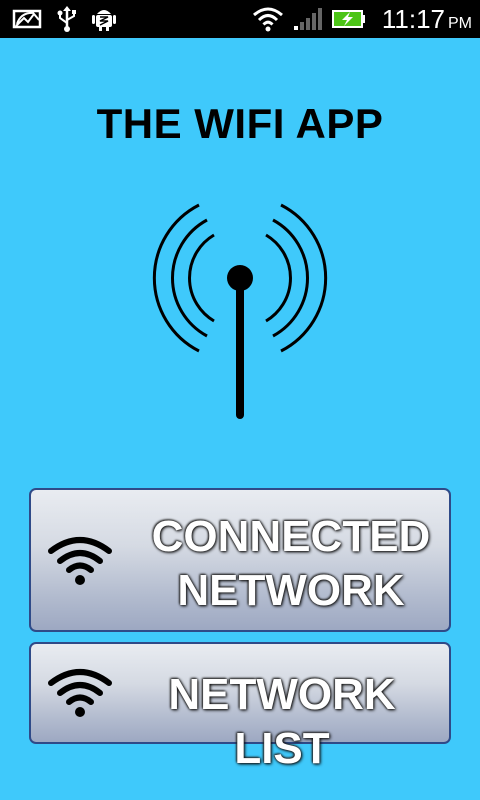 The height and width of the screenshot is (800, 480). Describe the element at coordinates (240, 123) in the screenshot. I see `app-title: THE WIFI APP` at that location.